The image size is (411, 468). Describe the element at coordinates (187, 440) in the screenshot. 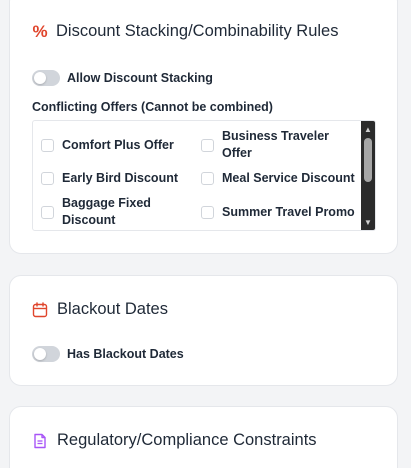

I see `regulatory-title-text: Regulatory/Compliance Constraints` at that location.